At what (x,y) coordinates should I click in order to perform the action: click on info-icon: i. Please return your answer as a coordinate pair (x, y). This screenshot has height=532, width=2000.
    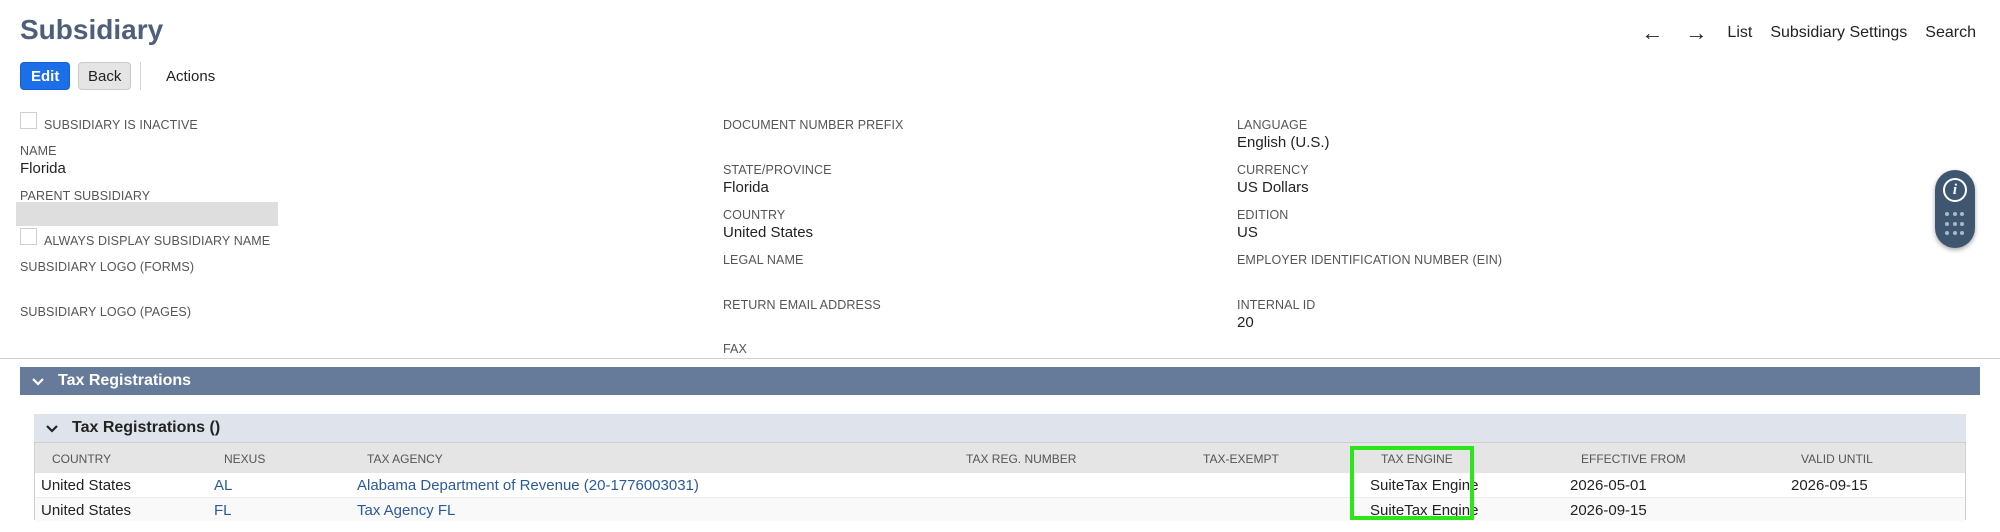
    Looking at the image, I should click on (1955, 190).